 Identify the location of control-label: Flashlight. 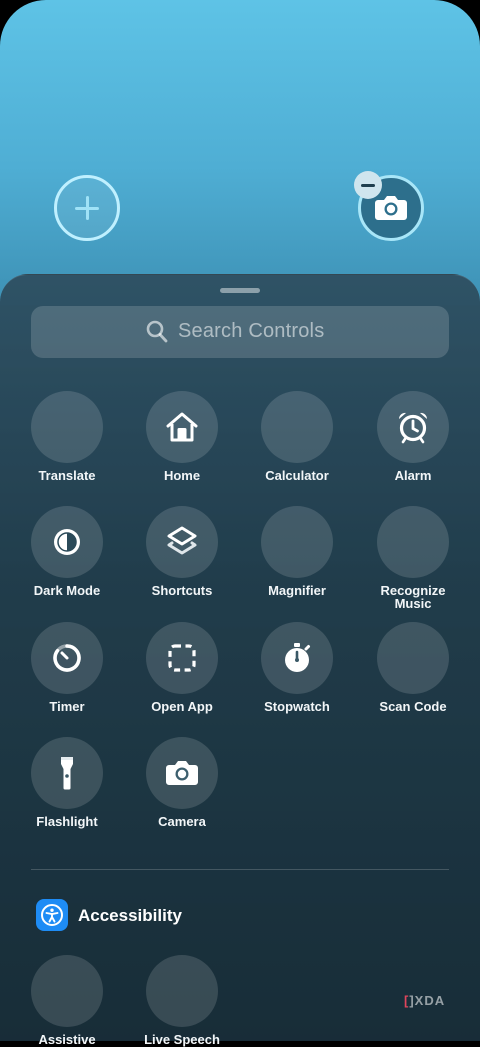
(67, 821).